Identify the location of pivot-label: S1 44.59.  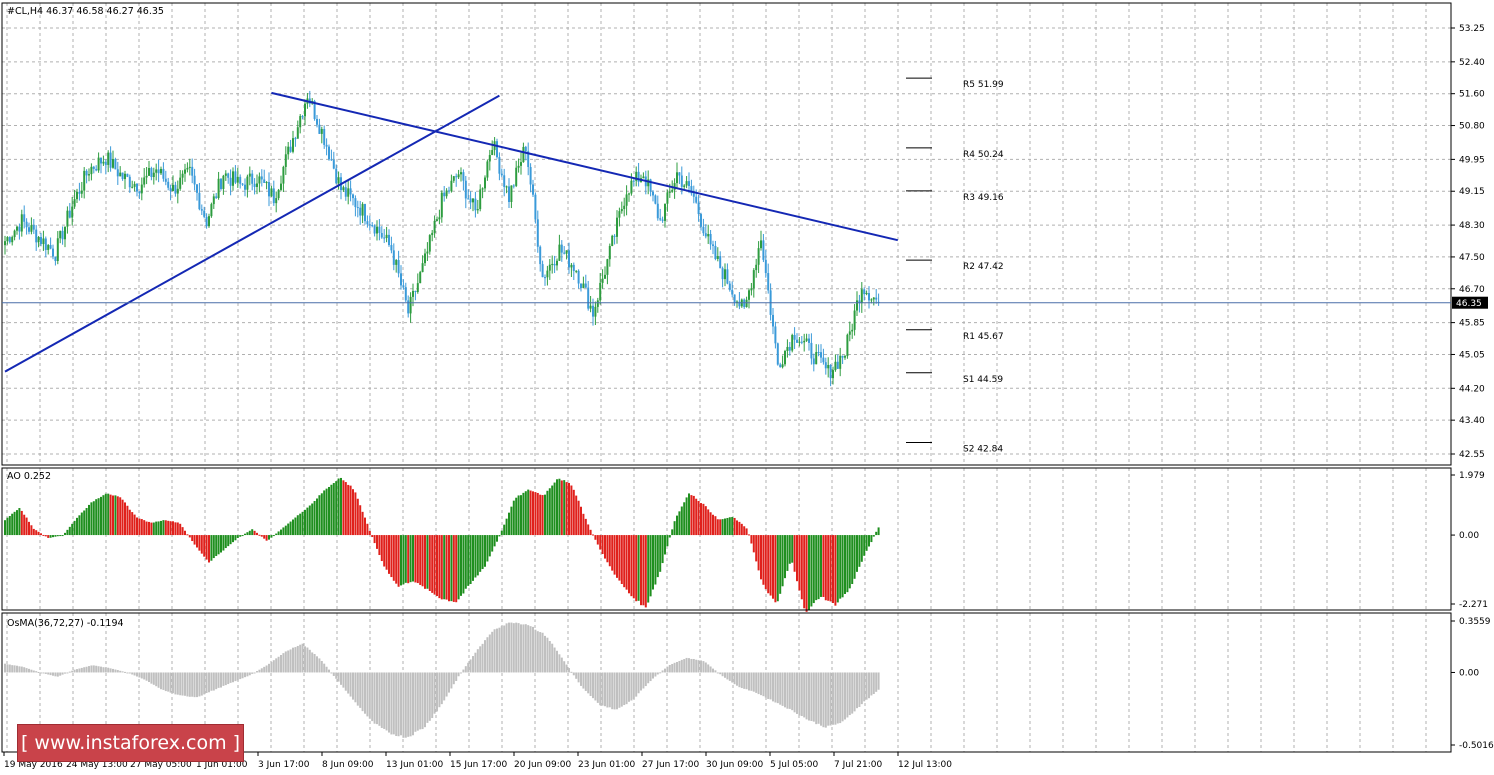
(983, 380).